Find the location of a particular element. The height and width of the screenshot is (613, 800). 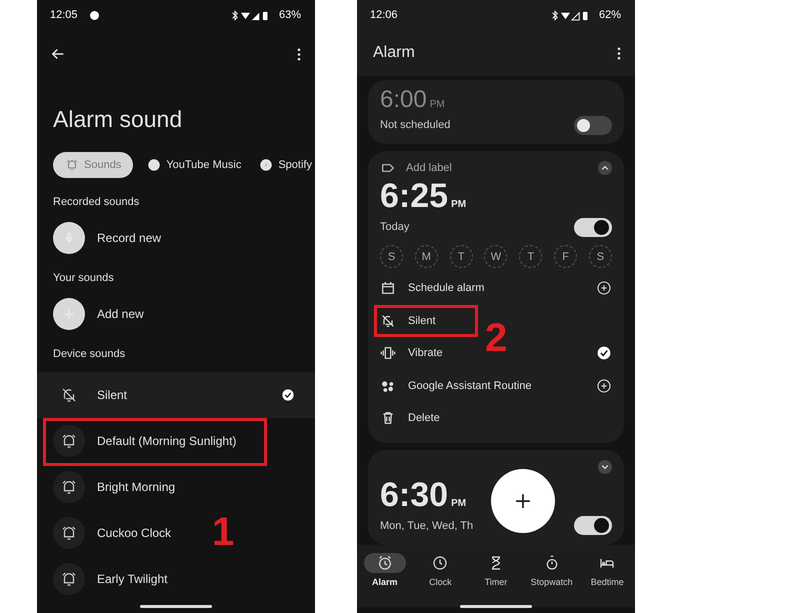

section-heading: Recorded sounds is located at coordinates (96, 202).